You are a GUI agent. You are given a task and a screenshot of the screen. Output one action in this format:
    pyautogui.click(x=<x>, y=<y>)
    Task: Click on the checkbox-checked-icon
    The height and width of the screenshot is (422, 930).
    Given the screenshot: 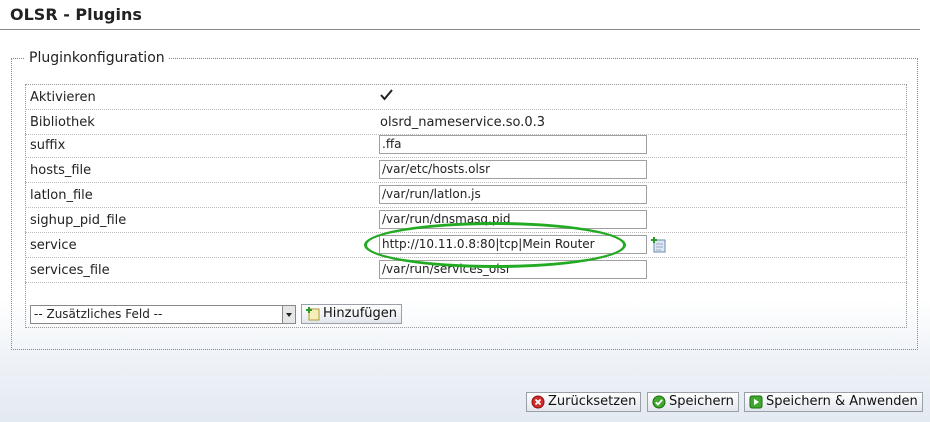 What is the action you would take?
    pyautogui.click(x=386, y=94)
    